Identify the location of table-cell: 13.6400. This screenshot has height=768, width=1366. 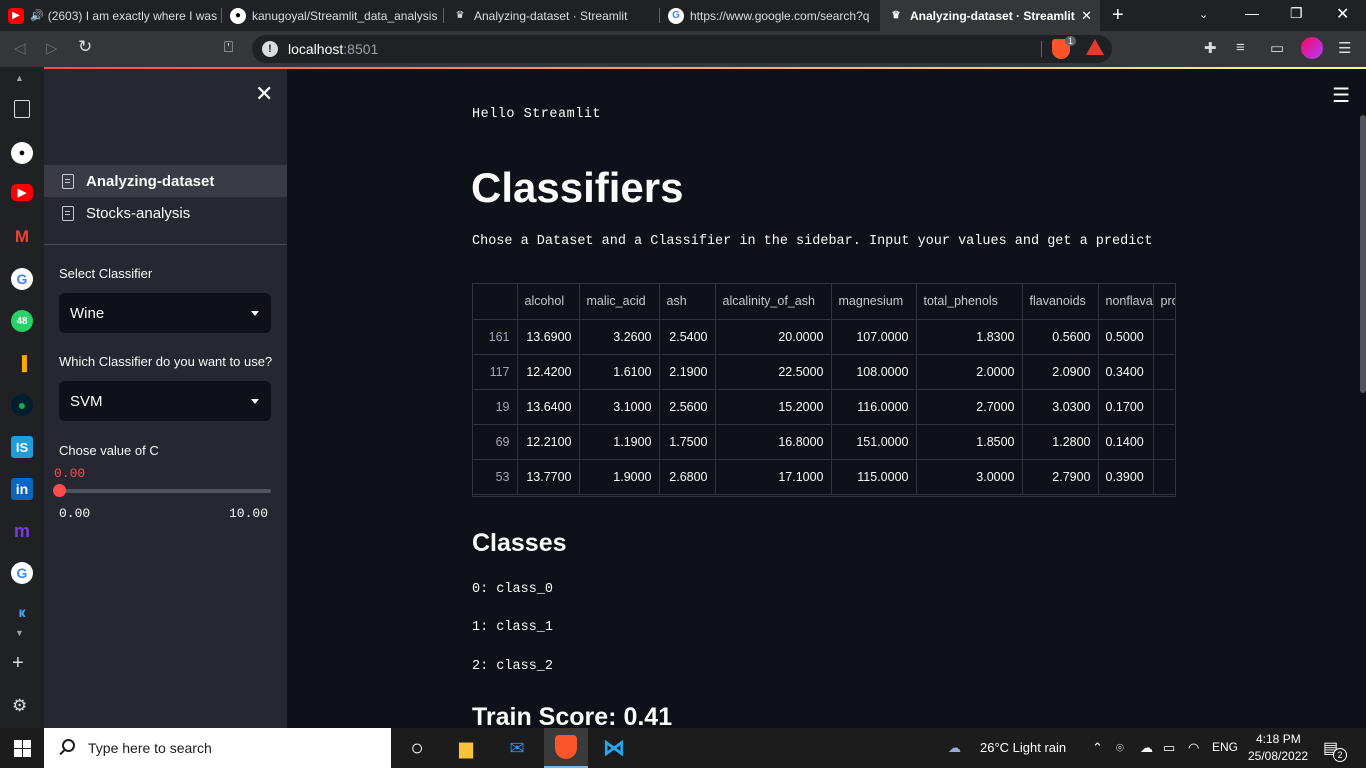
(548, 407).